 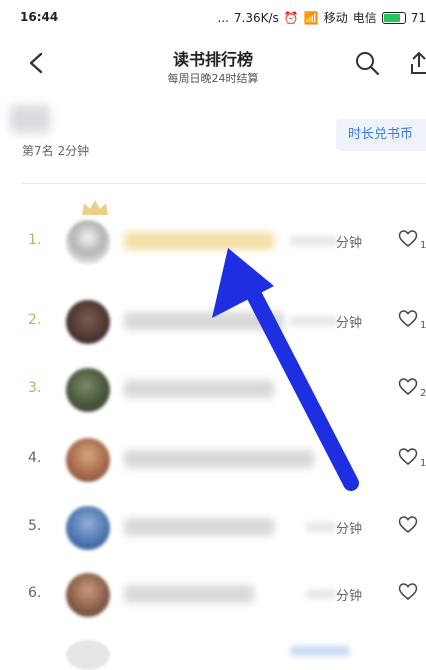 I want to click on network-speed: 7.36K/s, so click(x=256, y=17).